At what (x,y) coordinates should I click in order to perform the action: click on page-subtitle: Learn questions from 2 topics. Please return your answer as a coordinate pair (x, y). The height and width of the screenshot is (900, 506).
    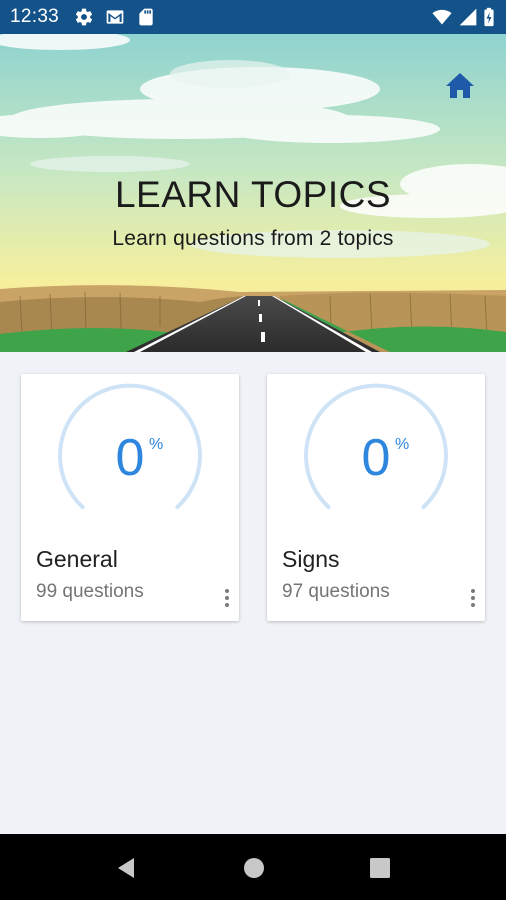
    Looking at the image, I should click on (253, 238).